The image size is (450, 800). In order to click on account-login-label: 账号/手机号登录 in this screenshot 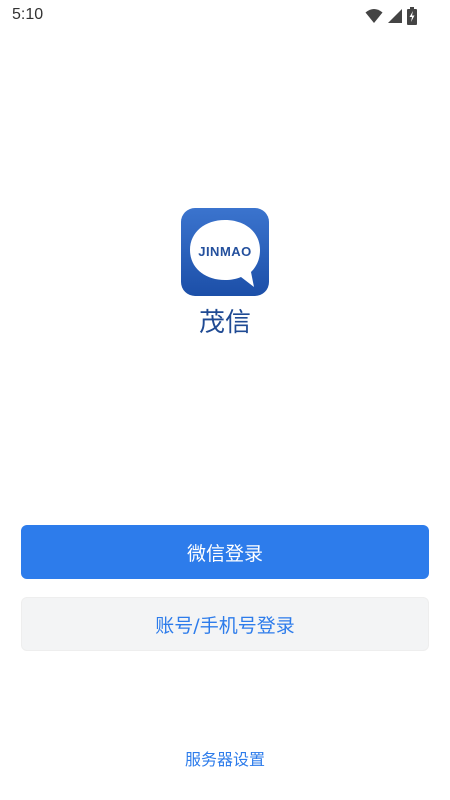, I will do `click(225, 625)`.